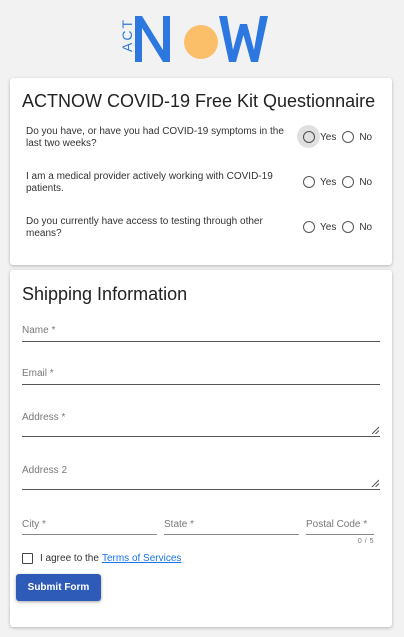  What do you see at coordinates (201, 489) in the screenshot?
I see `address2-field-underline` at bounding box center [201, 489].